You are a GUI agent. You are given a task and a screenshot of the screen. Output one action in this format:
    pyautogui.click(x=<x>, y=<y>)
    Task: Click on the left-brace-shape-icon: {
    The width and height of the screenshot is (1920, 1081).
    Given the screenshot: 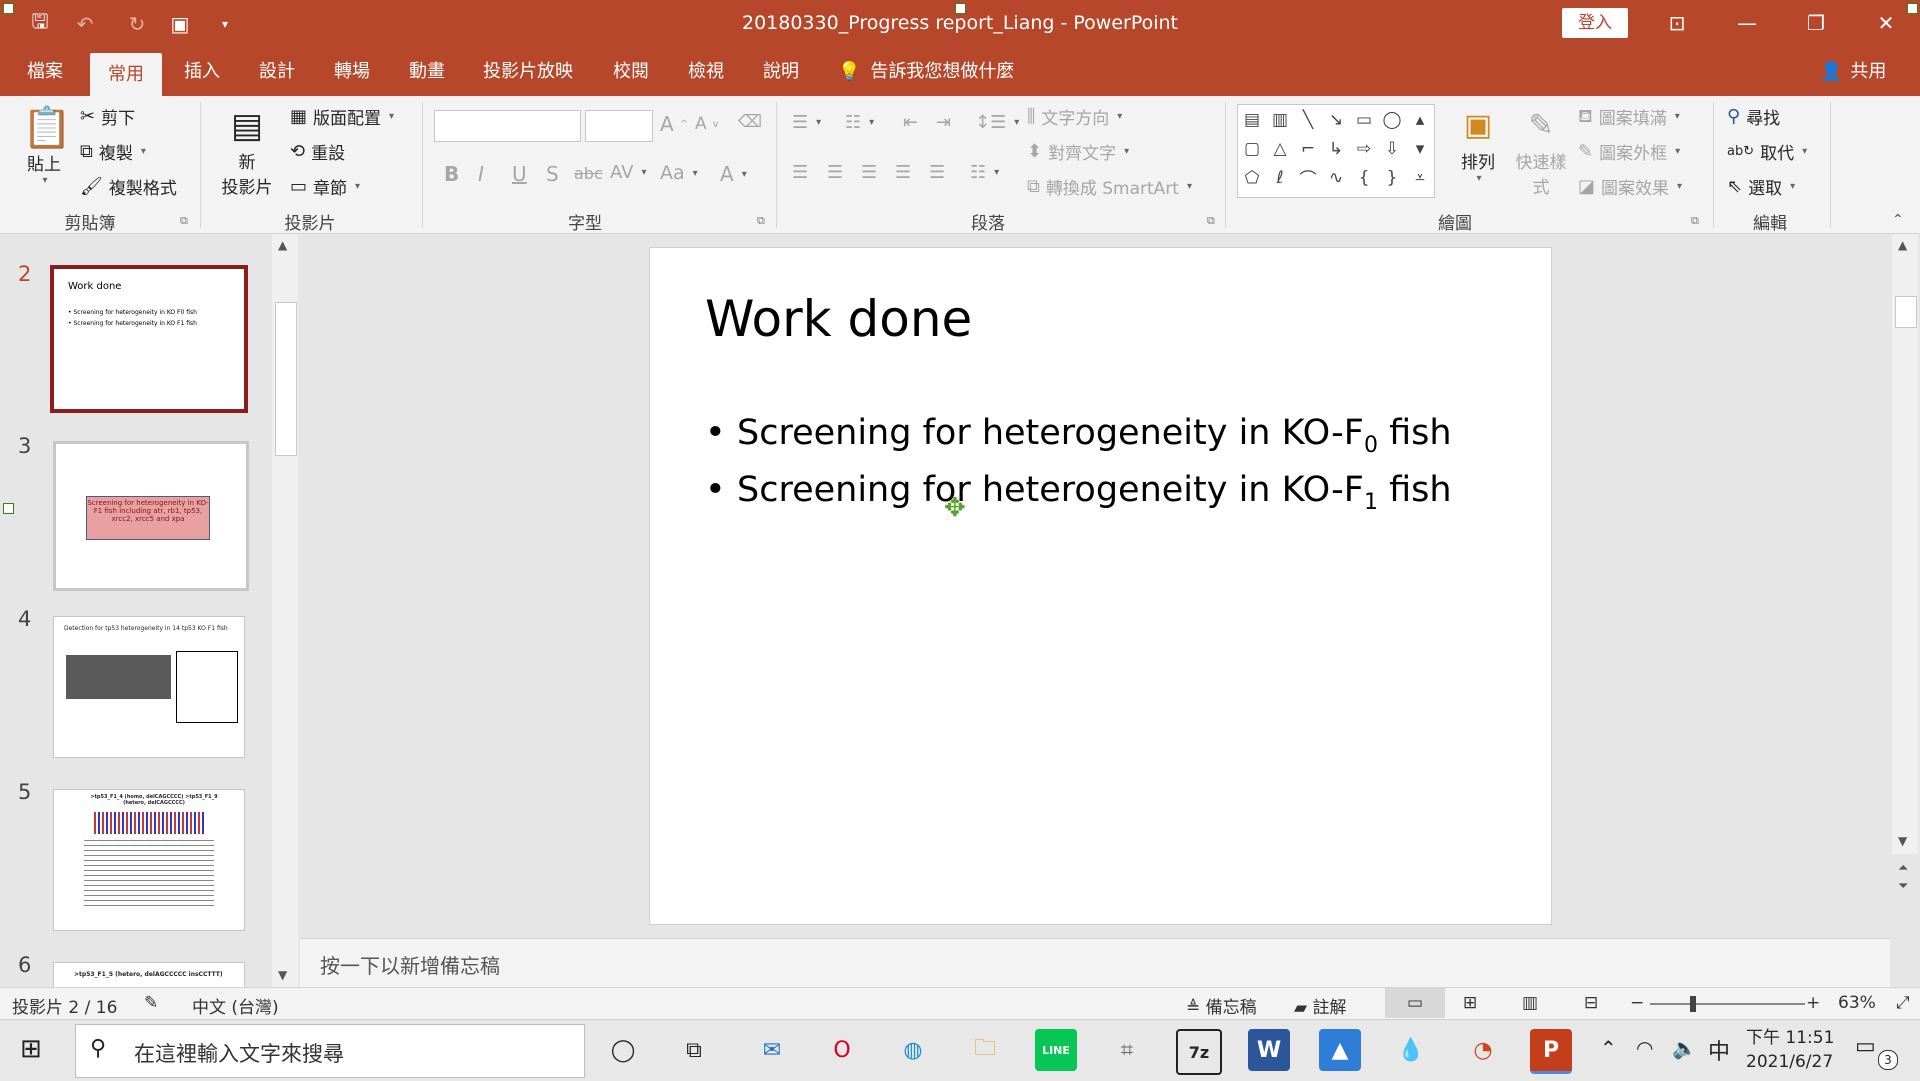 What is the action you would take?
    pyautogui.click(x=1364, y=177)
    